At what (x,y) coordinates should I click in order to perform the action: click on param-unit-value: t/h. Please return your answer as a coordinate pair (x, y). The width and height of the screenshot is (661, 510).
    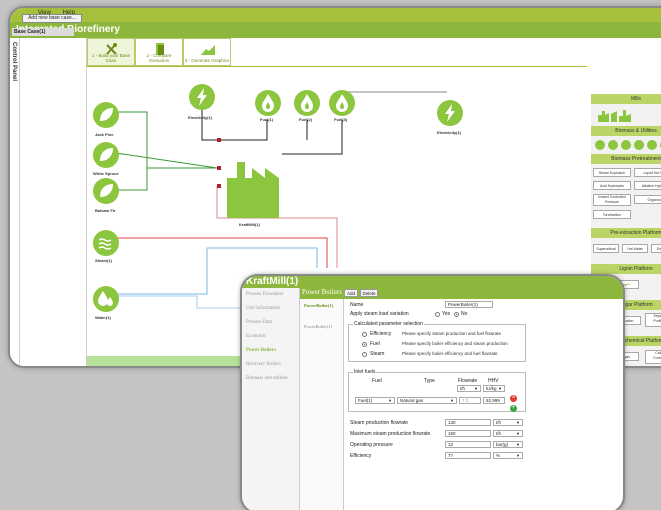
    Looking at the image, I should click on (499, 422).